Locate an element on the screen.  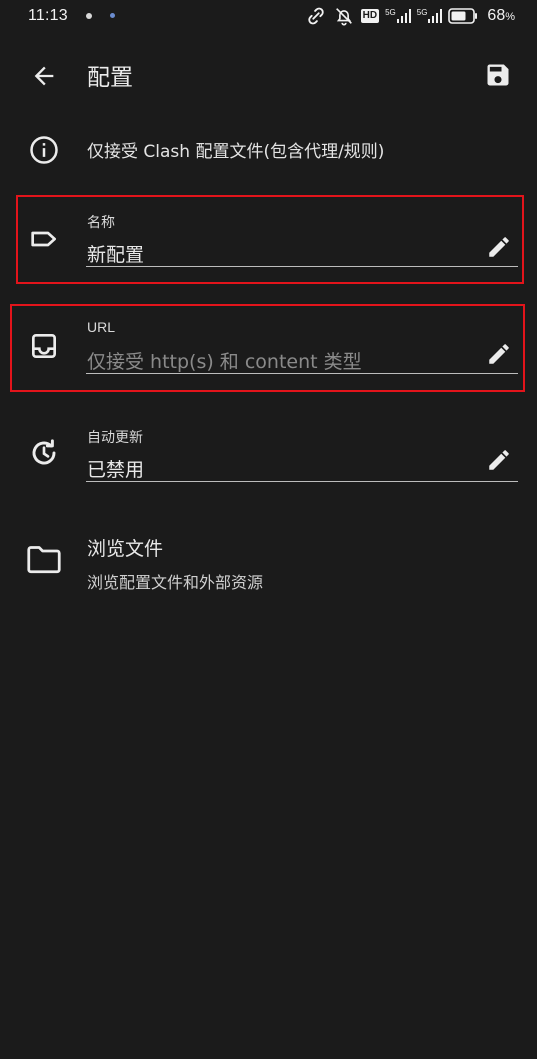
info-text: 仅接受 Clash 配置文件(包含代理/规则) is located at coordinates (236, 152).